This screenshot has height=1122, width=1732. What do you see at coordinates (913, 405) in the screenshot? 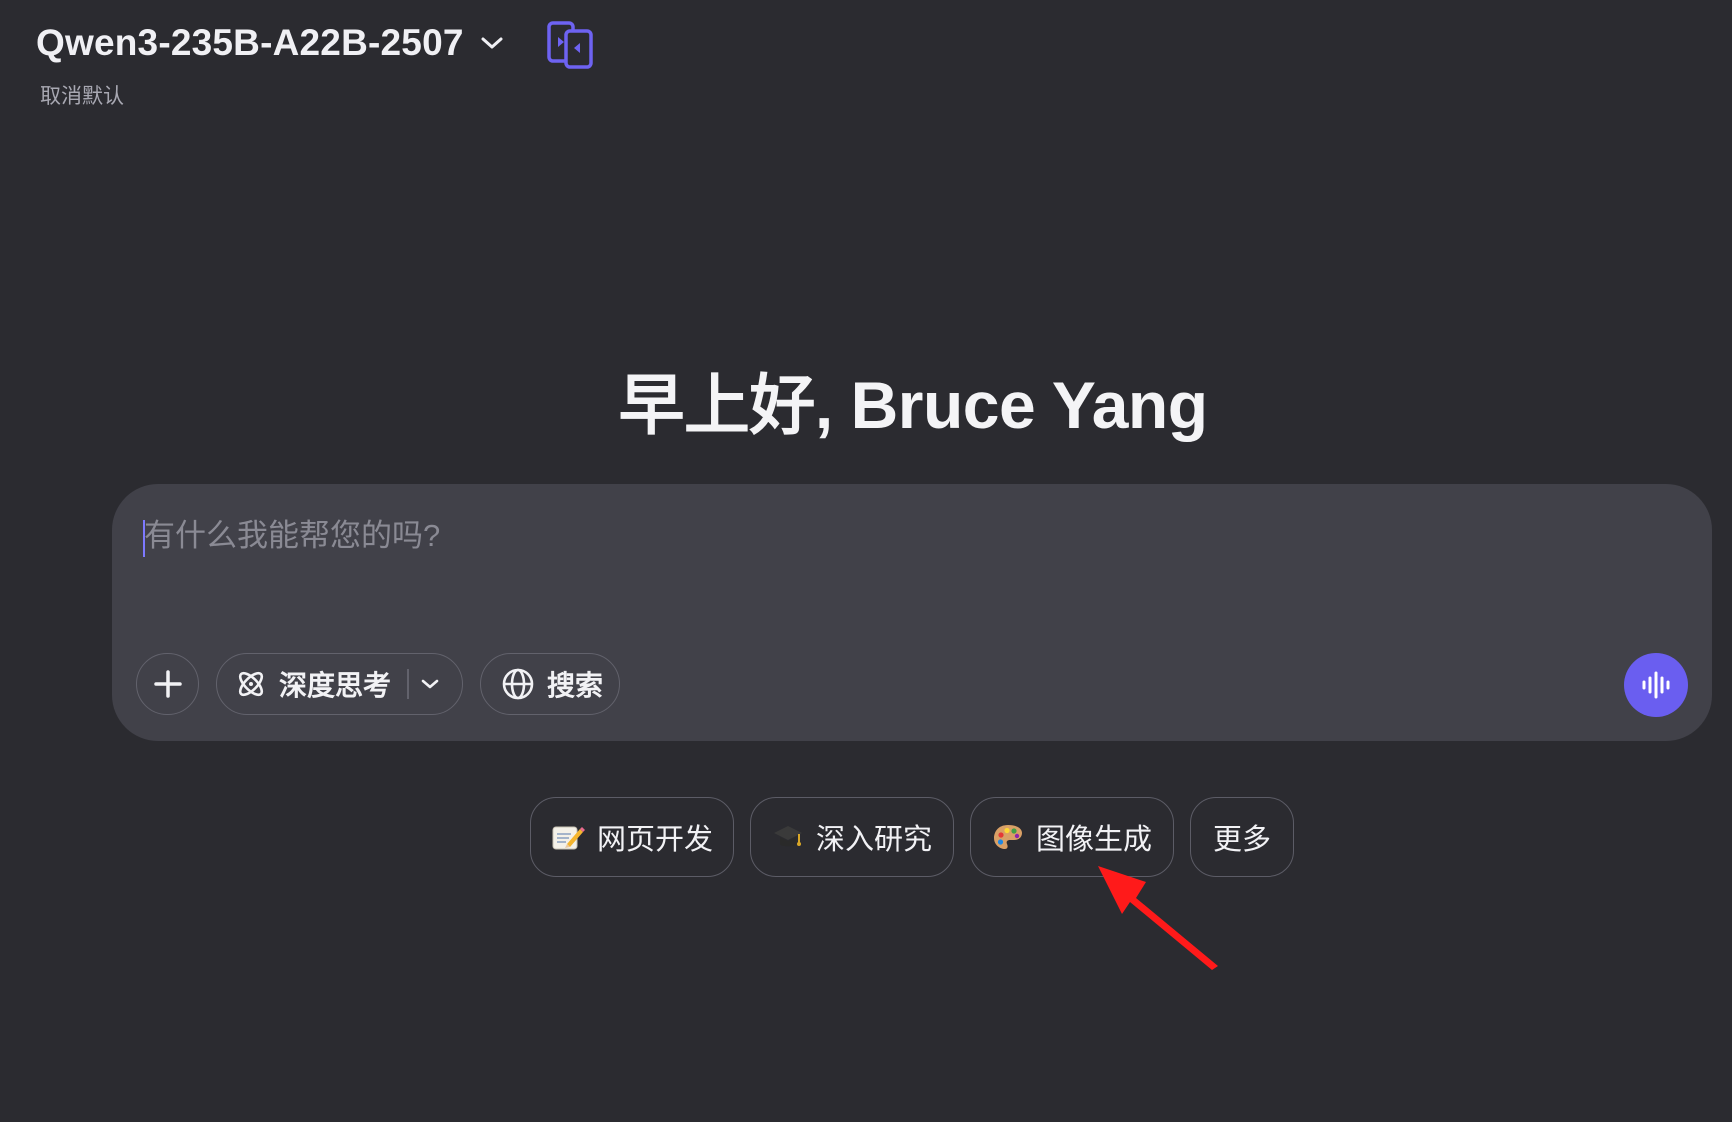
I see `greeting-title: 早上好, Bruce Yang` at bounding box center [913, 405].